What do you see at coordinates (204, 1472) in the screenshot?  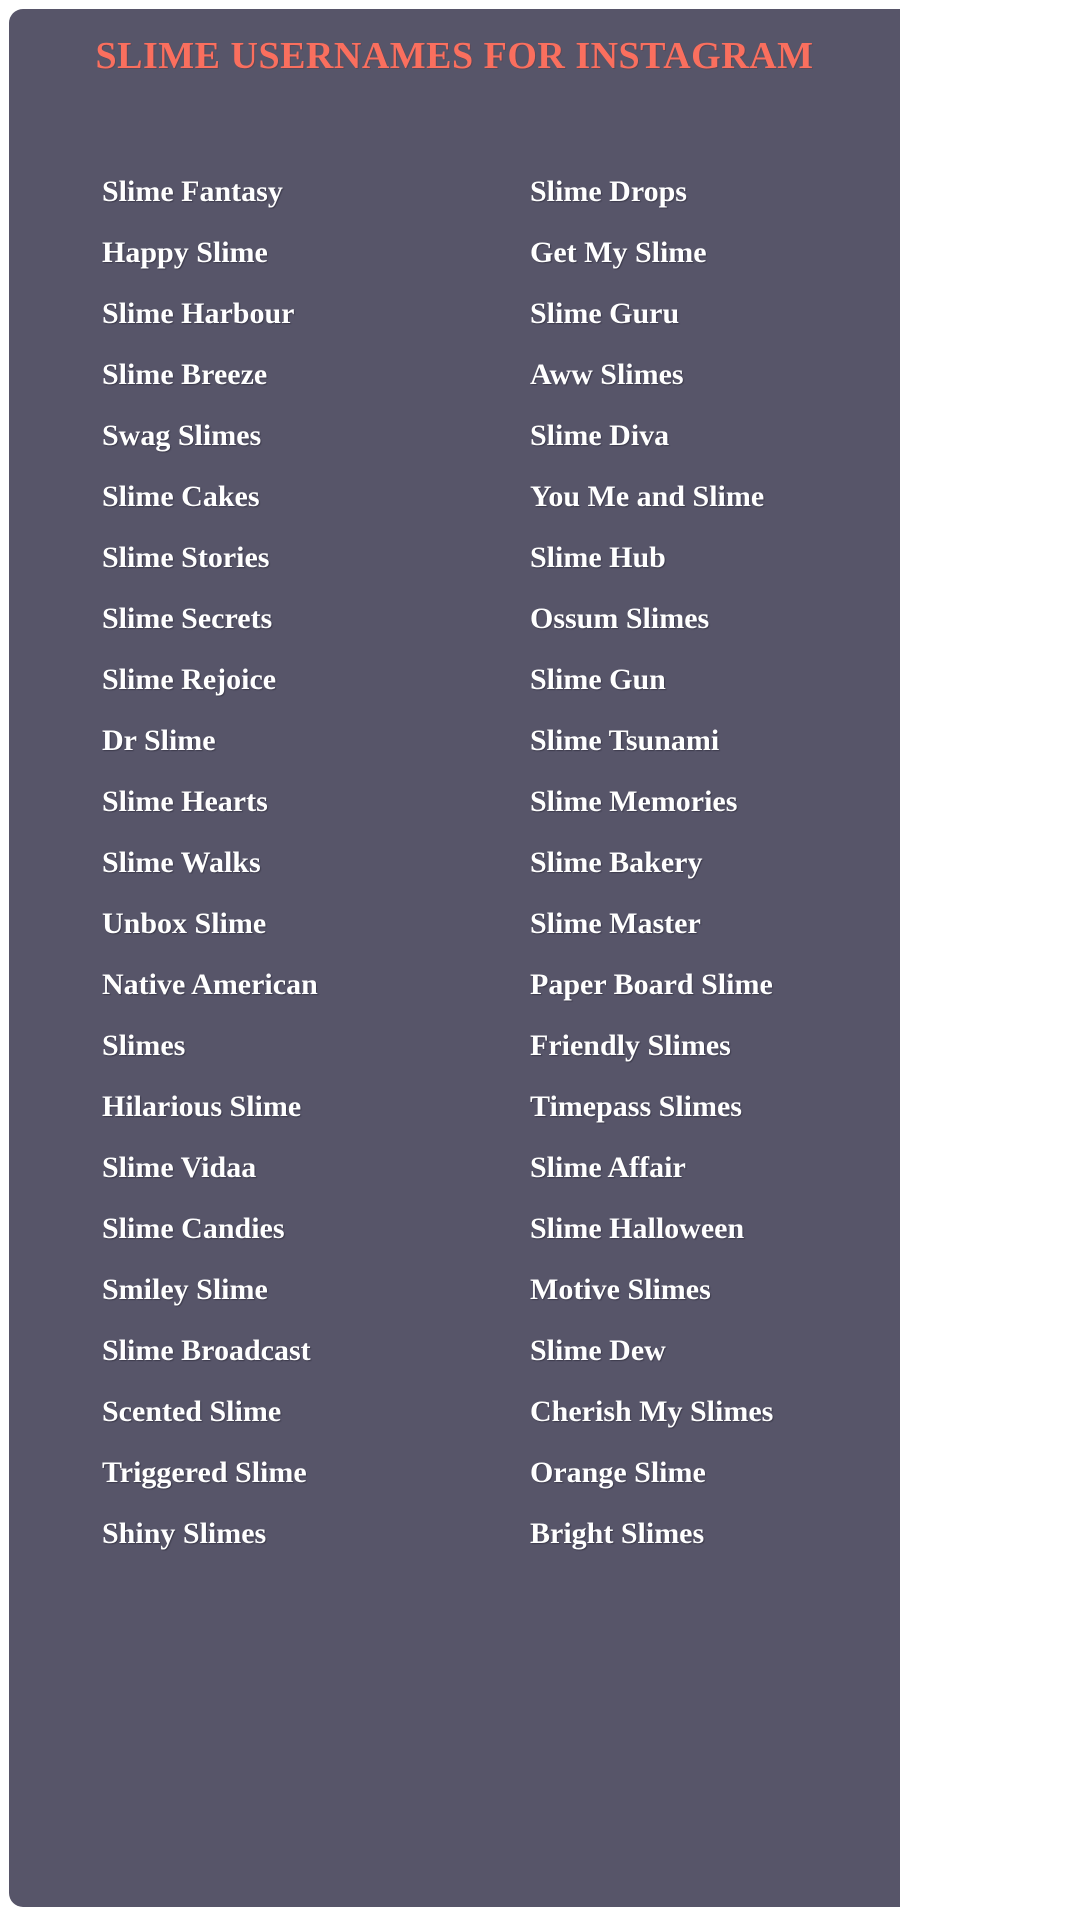 I see `username-item: Triggered Slime` at bounding box center [204, 1472].